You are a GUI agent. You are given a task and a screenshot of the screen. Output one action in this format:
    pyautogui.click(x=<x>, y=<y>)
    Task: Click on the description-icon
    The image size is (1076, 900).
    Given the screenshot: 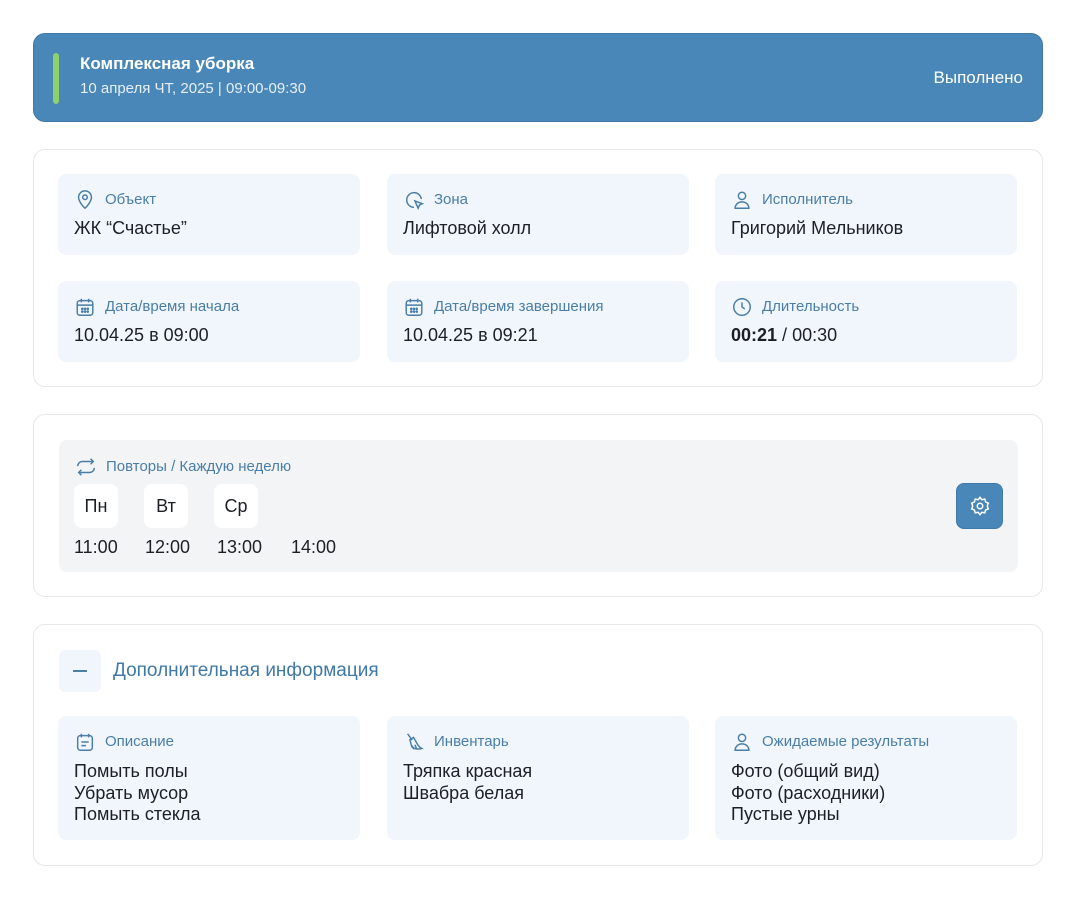 What is the action you would take?
    pyautogui.click(x=85, y=742)
    